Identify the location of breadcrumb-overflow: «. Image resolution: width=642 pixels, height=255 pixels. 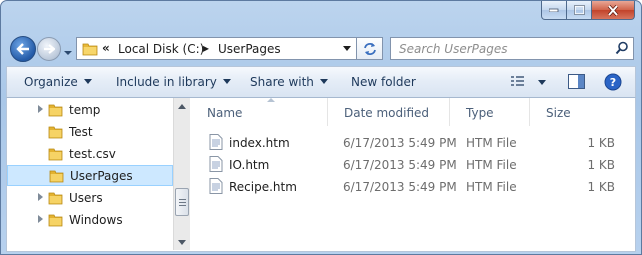
(106, 48).